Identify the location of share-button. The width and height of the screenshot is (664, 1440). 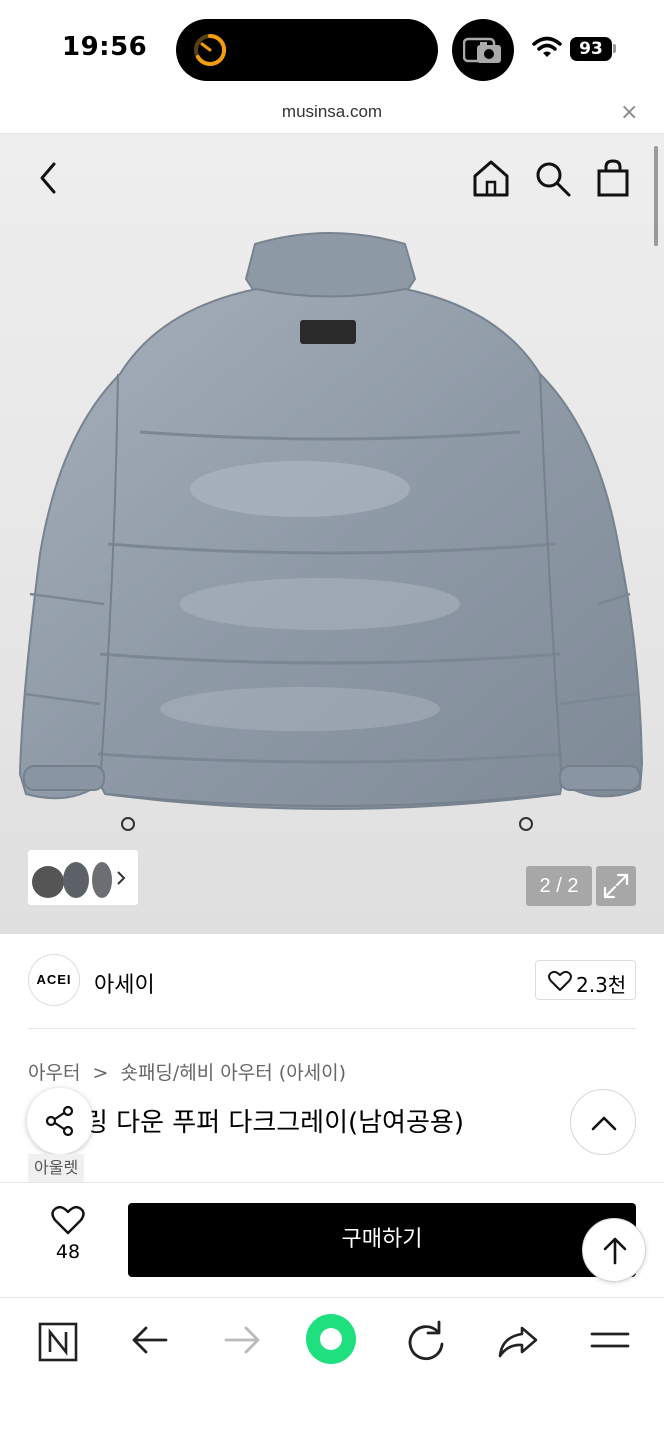
(60, 1121).